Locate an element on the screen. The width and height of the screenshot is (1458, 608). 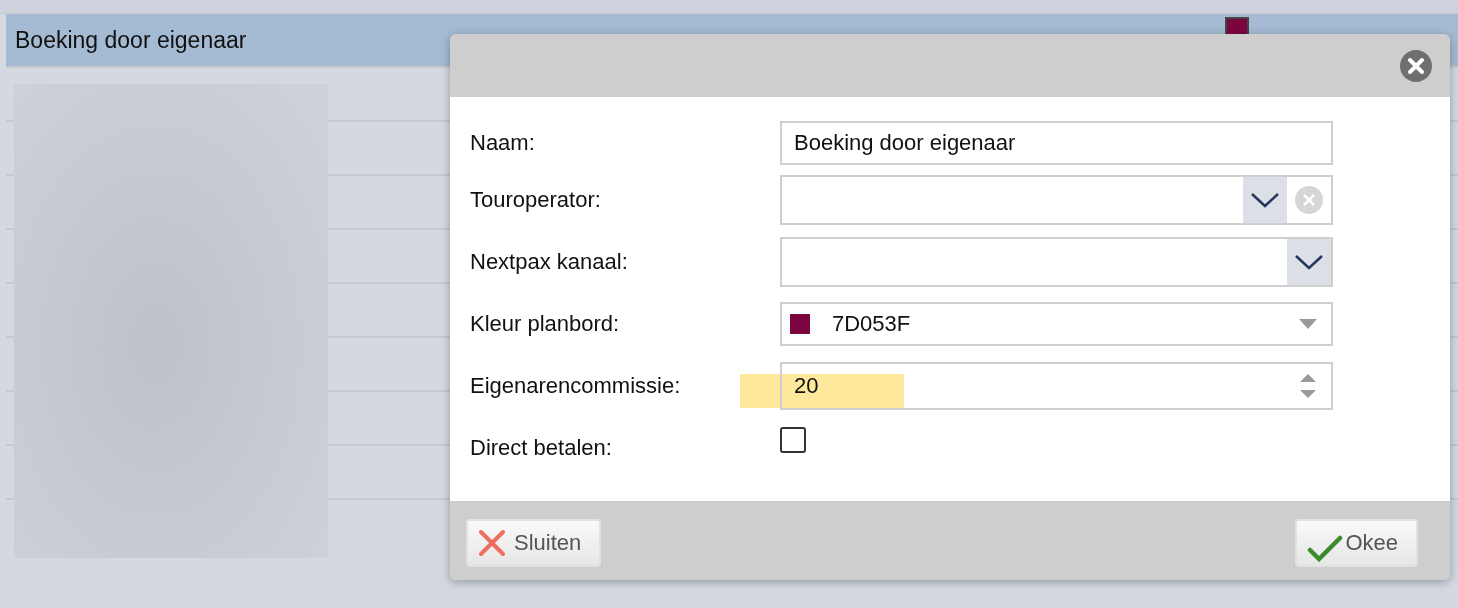
name-field: Boeking door eigenaar is located at coordinates (1056, 143).